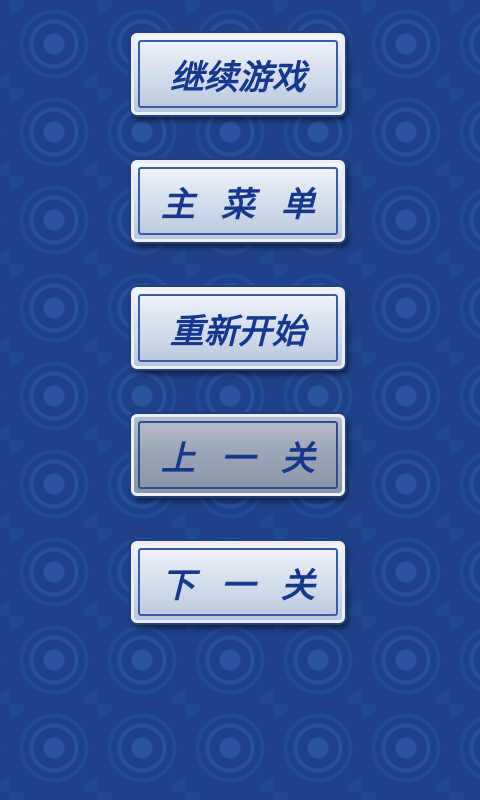 This screenshot has width=480, height=800. Describe the element at coordinates (238, 77) in the screenshot. I see `continue-game-label: 继续游戏` at that location.